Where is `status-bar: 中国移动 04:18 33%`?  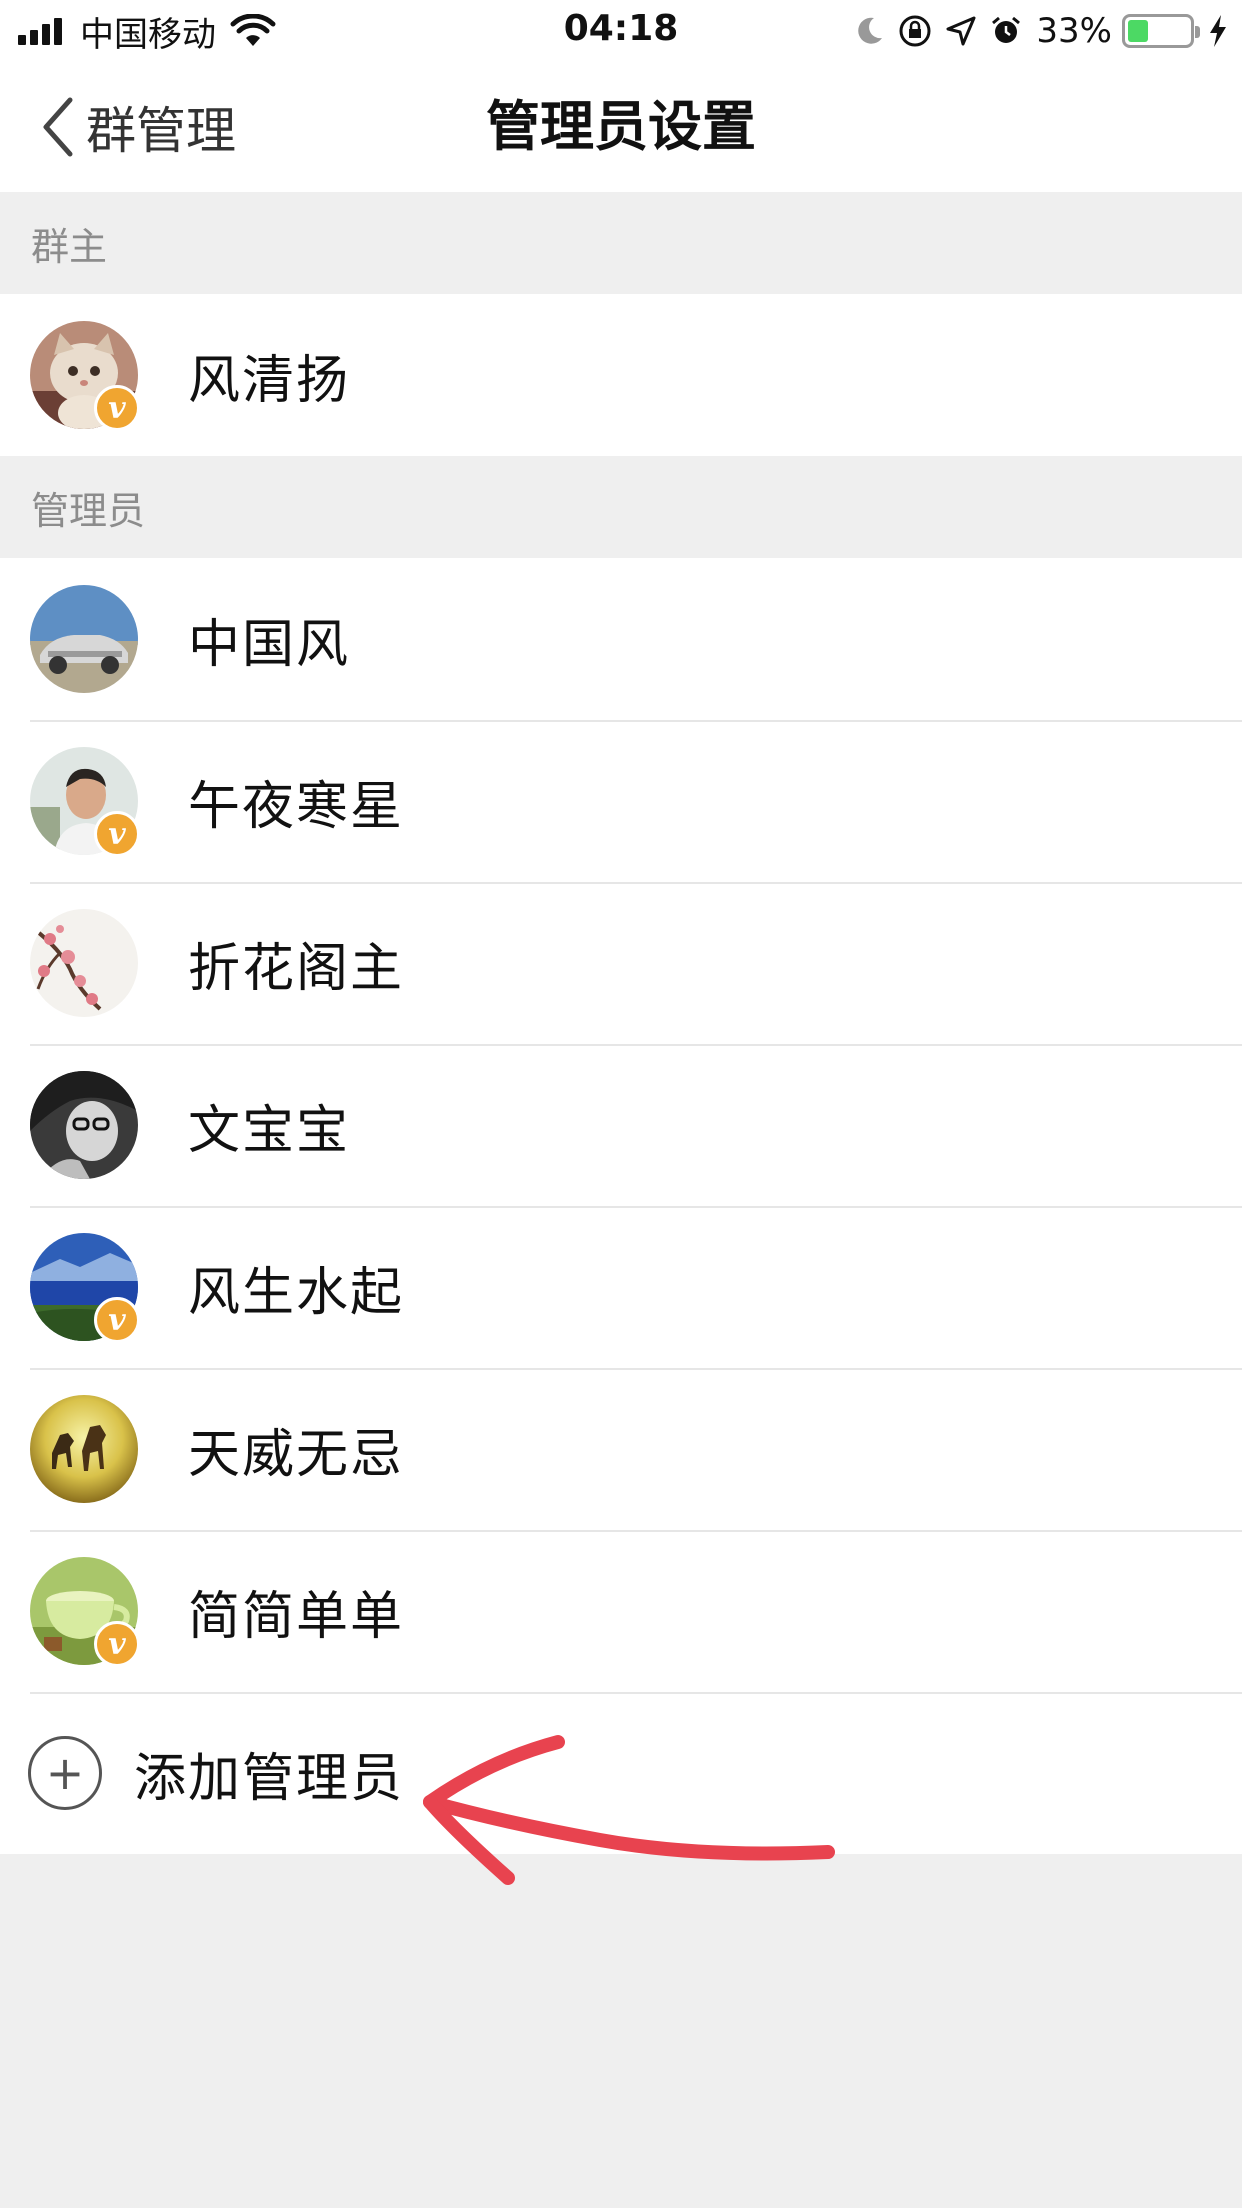 status-bar: 中国移动 04:18 33% is located at coordinates (621, 31).